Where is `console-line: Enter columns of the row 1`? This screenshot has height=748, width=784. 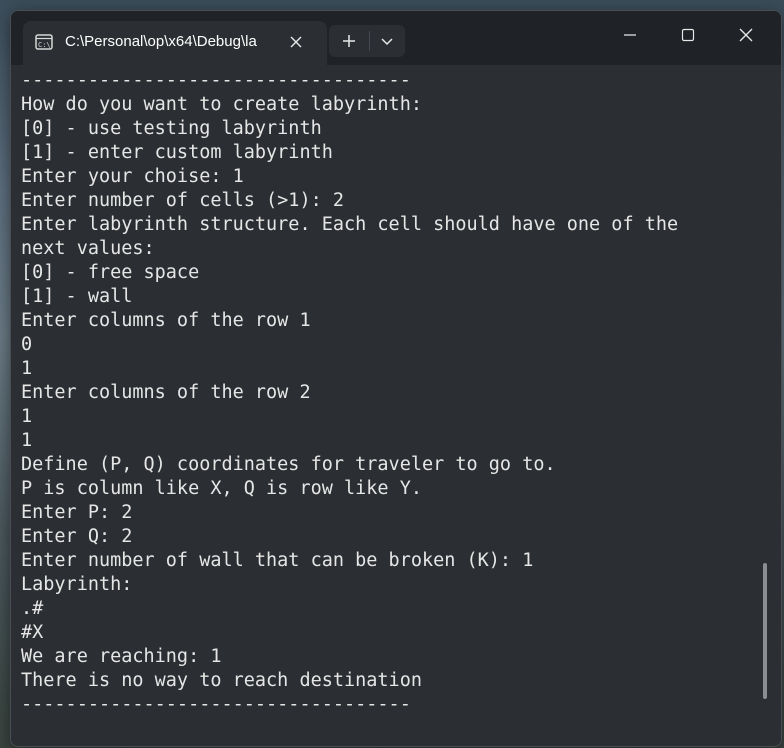
console-line: Enter columns of the row 1 is located at coordinates (166, 320).